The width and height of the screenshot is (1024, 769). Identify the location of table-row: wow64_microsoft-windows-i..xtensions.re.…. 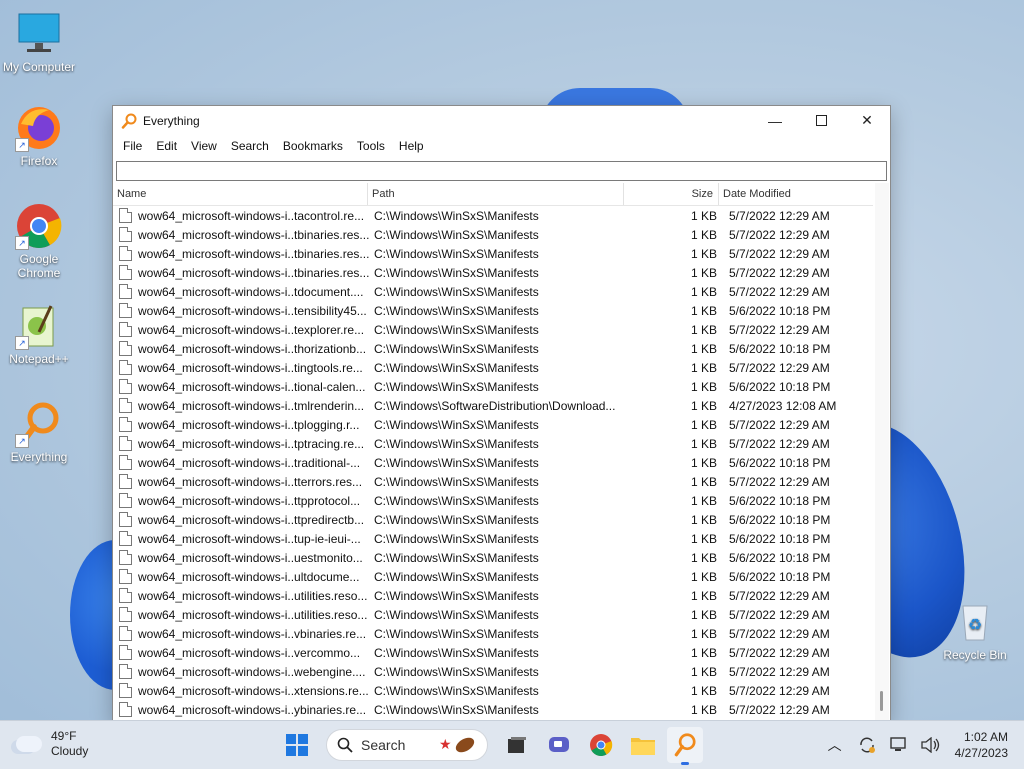
(493, 690).